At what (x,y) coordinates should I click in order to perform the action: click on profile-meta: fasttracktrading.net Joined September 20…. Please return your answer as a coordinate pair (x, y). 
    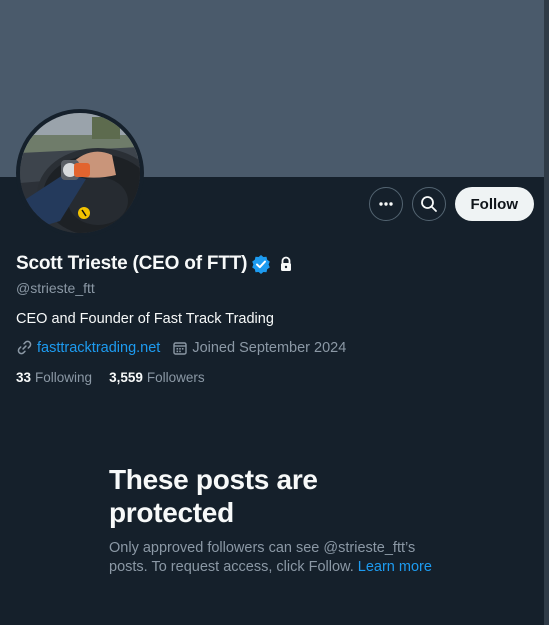
    Looking at the image, I should click on (187, 347).